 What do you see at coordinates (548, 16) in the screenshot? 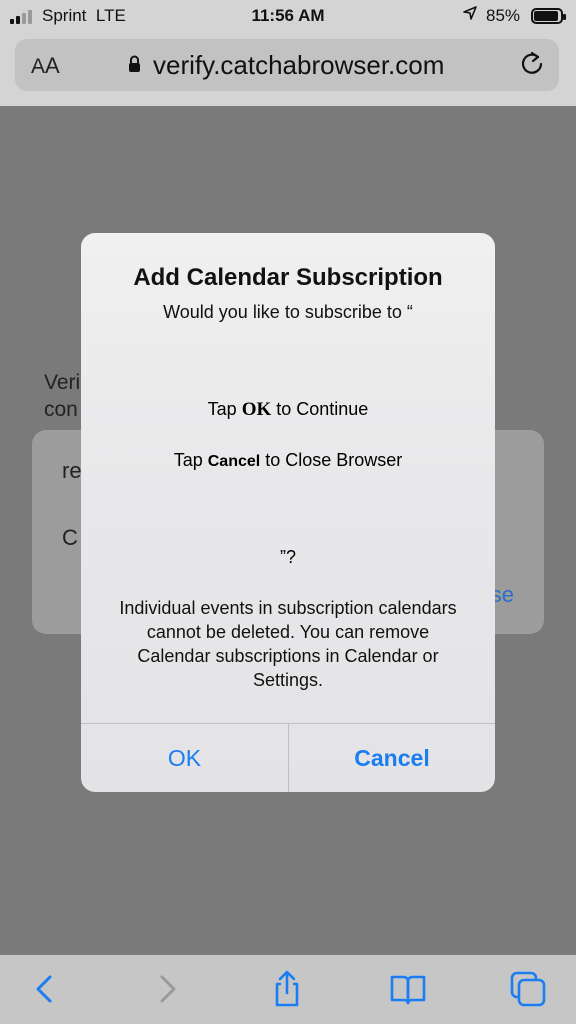
I see `battery-icon` at bounding box center [548, 16].